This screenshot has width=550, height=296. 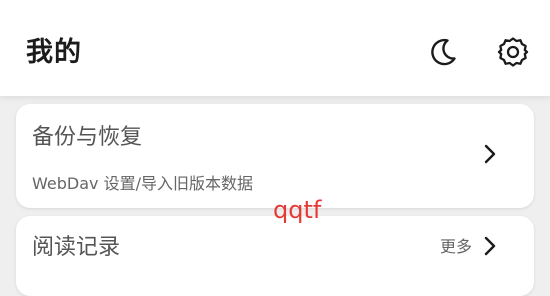 What do you see at coordinates (142, 183) in the screenshot?
I see `backup-restore-subtitle: WebDav 设置/导入旧版本数据` at bounding box center [142, 183].